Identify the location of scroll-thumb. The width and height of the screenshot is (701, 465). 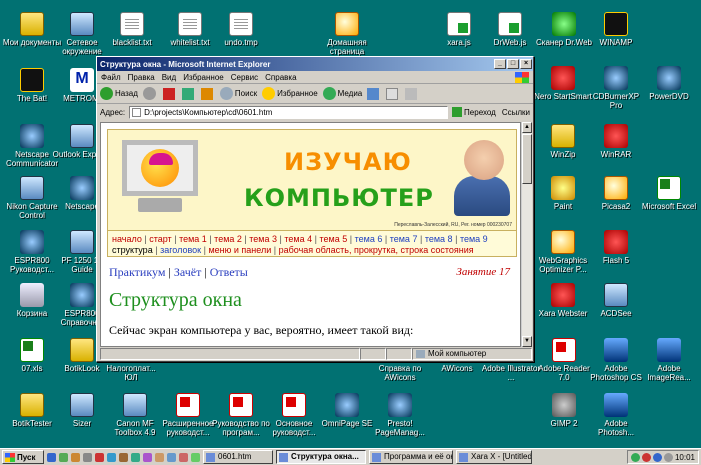
(527, 159).